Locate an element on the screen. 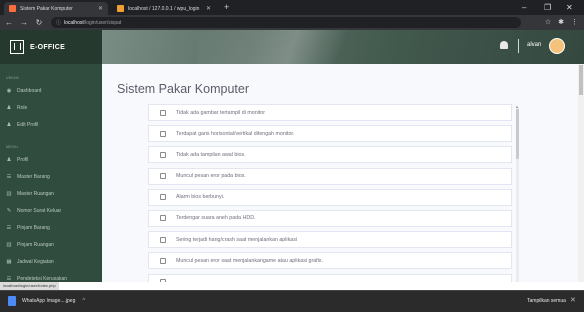 This screenshot has width=584, height=312. dashboard-icon: ◉ is located at coordinates (9, 90).